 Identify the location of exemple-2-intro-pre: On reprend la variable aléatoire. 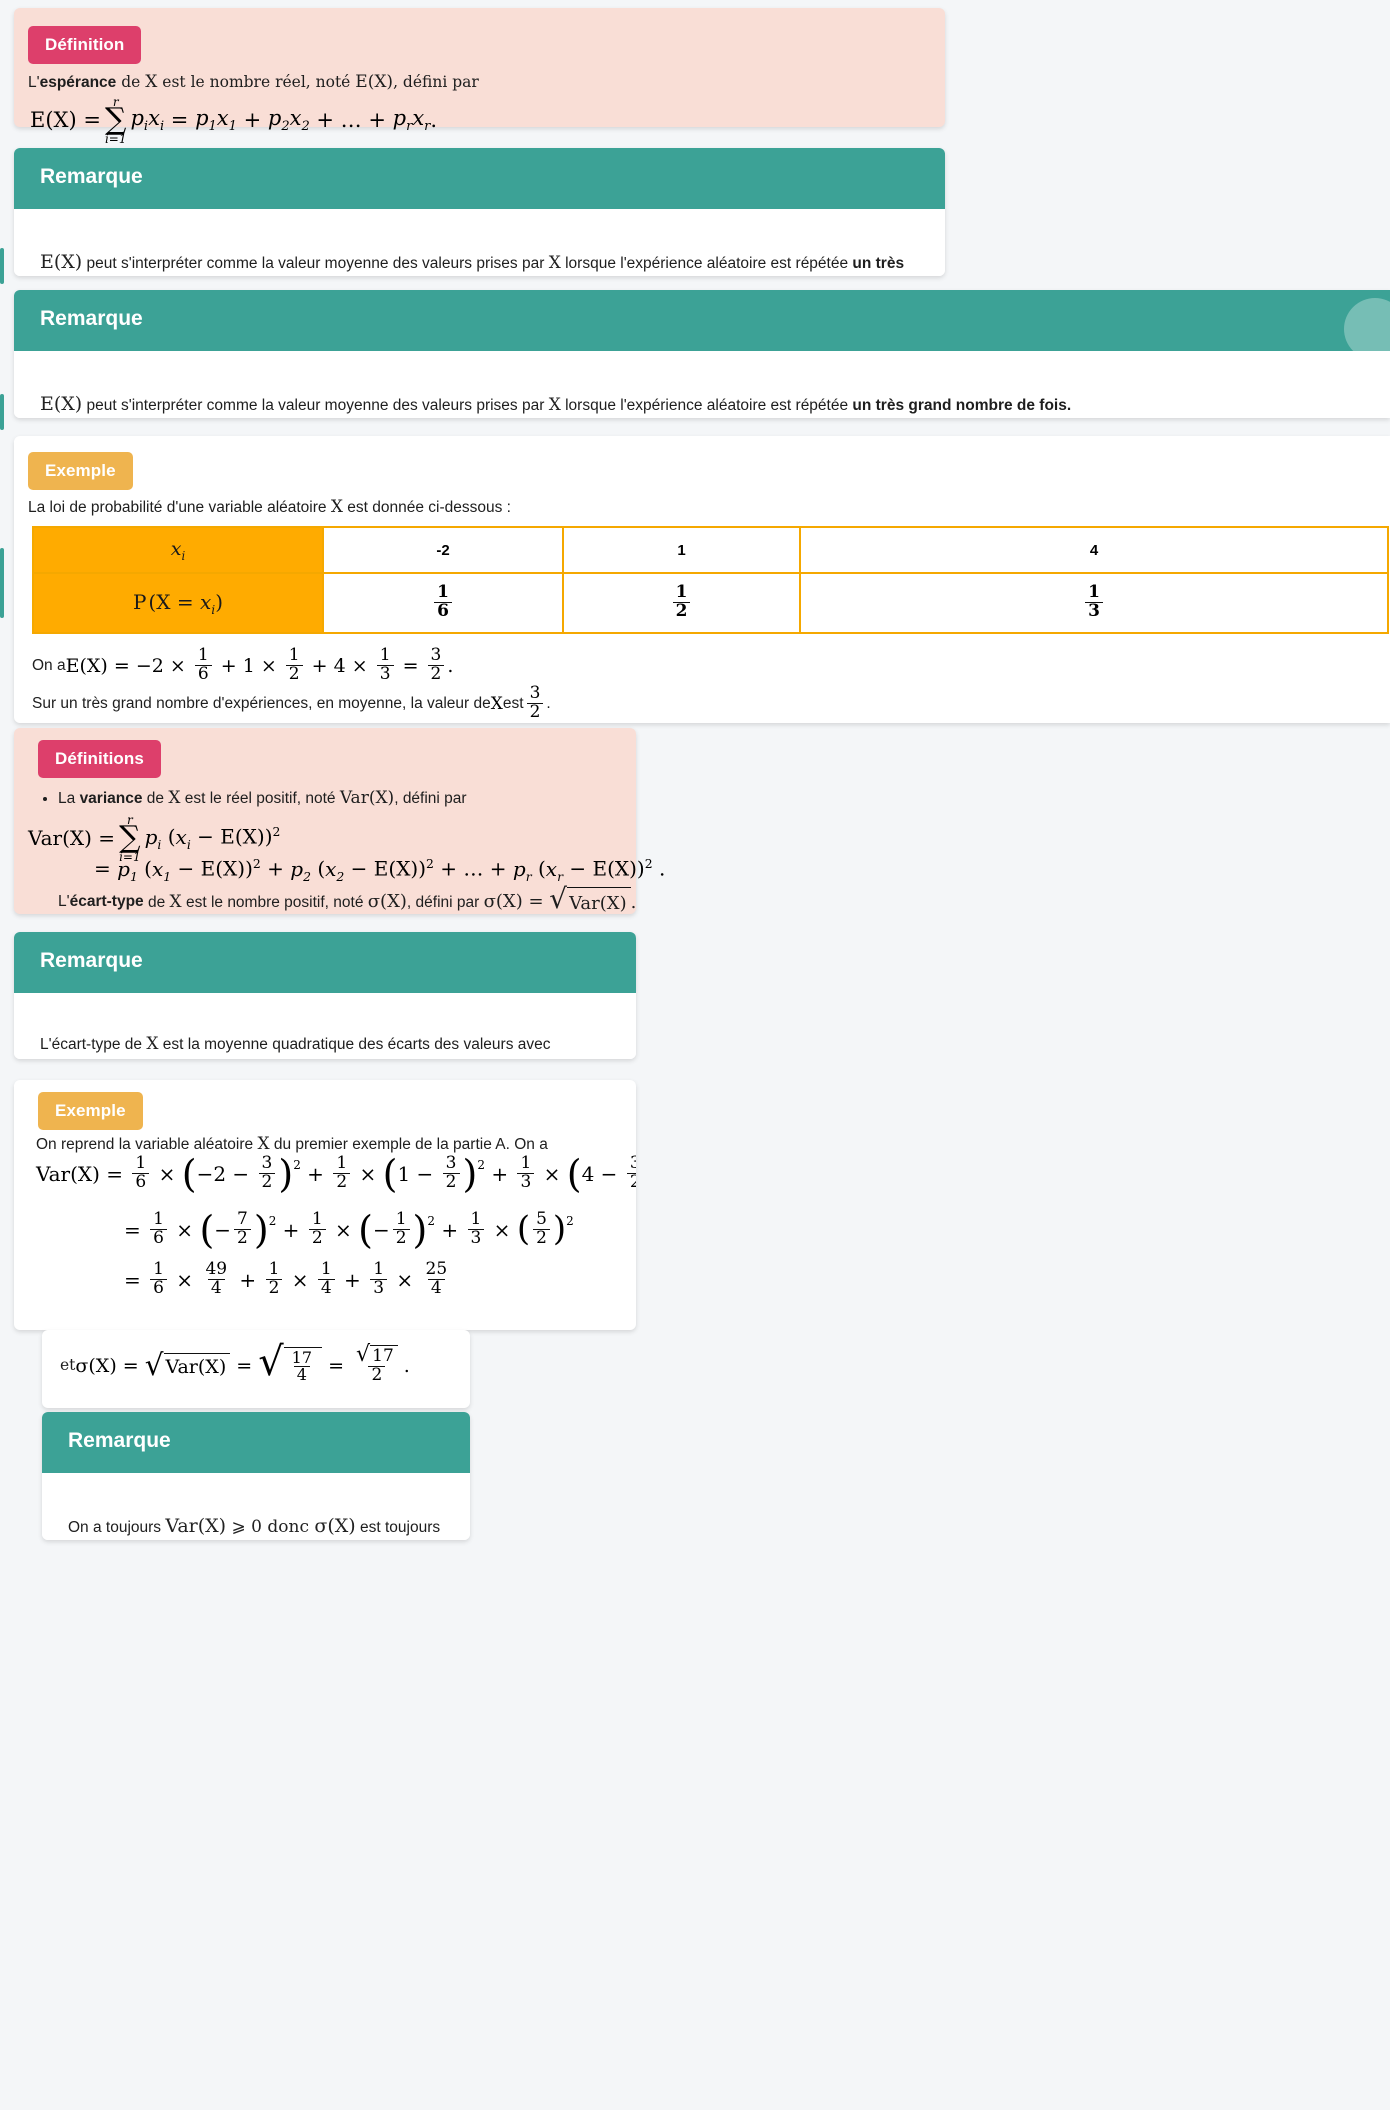
(147, 1144).